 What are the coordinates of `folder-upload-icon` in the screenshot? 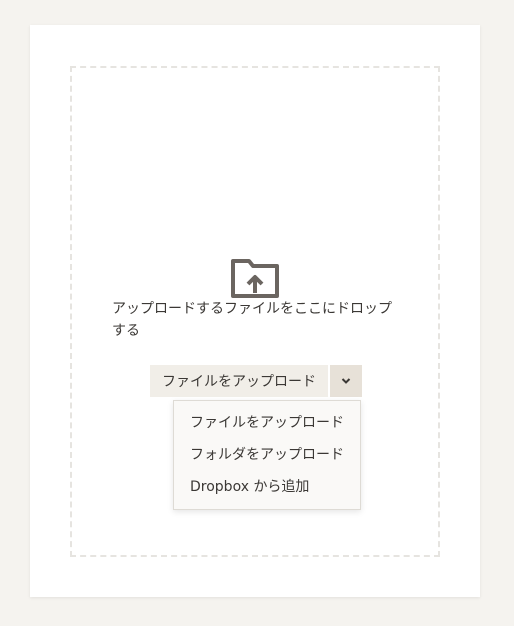 It's located at (255, 278).